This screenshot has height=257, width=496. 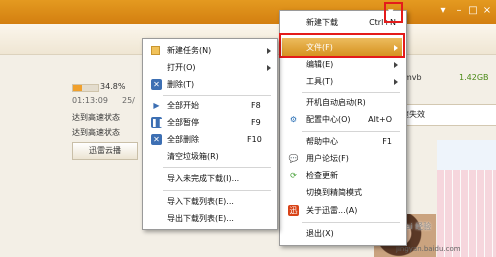 What do you see at coordinates (487, 11) in the screenshot?
I see `close-icon: ×` at bounding box center [487, 11].